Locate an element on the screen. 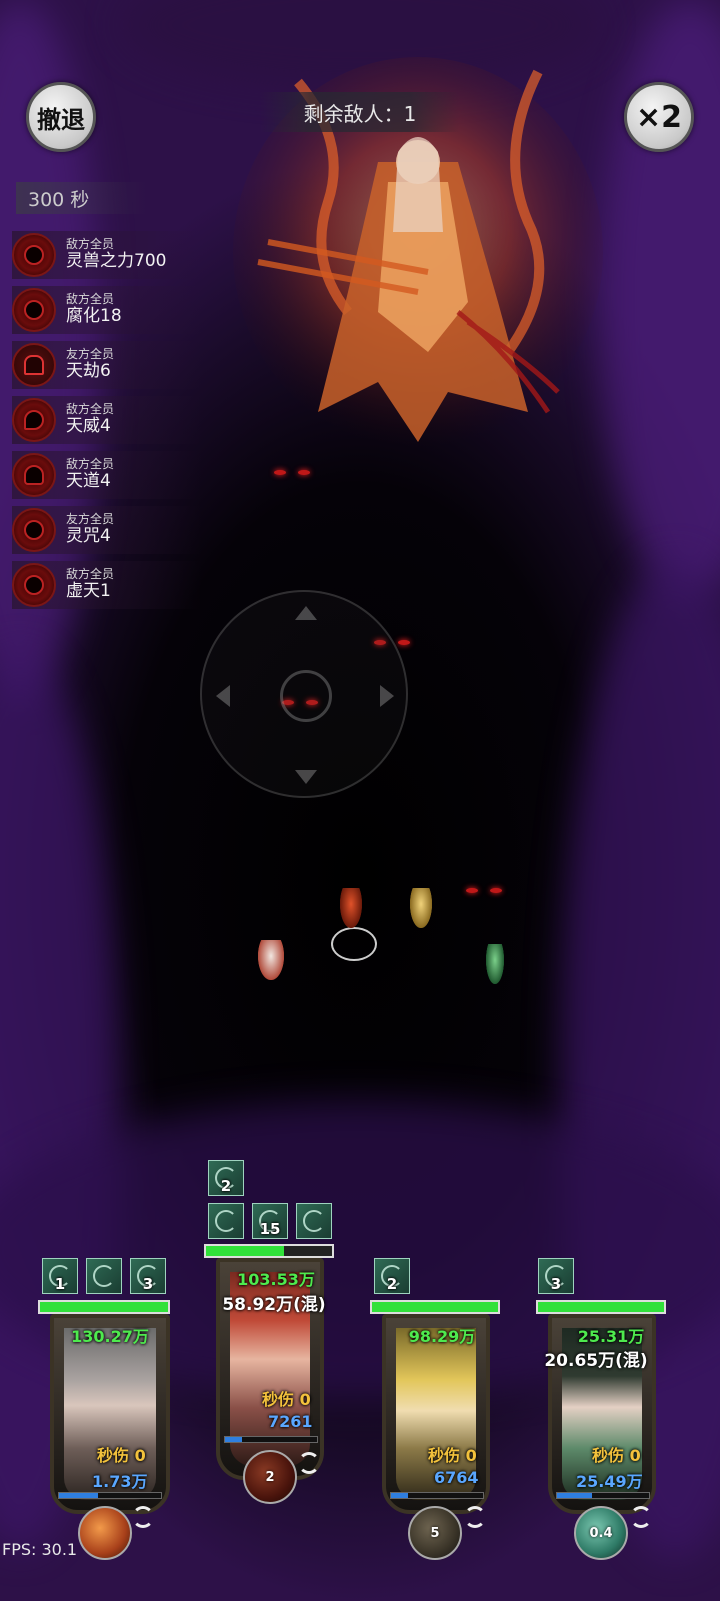 Image resolution: width=720 pixels, height=1601 pixels. joystick-down-arrow-icon is located at coordinates (306, 777).